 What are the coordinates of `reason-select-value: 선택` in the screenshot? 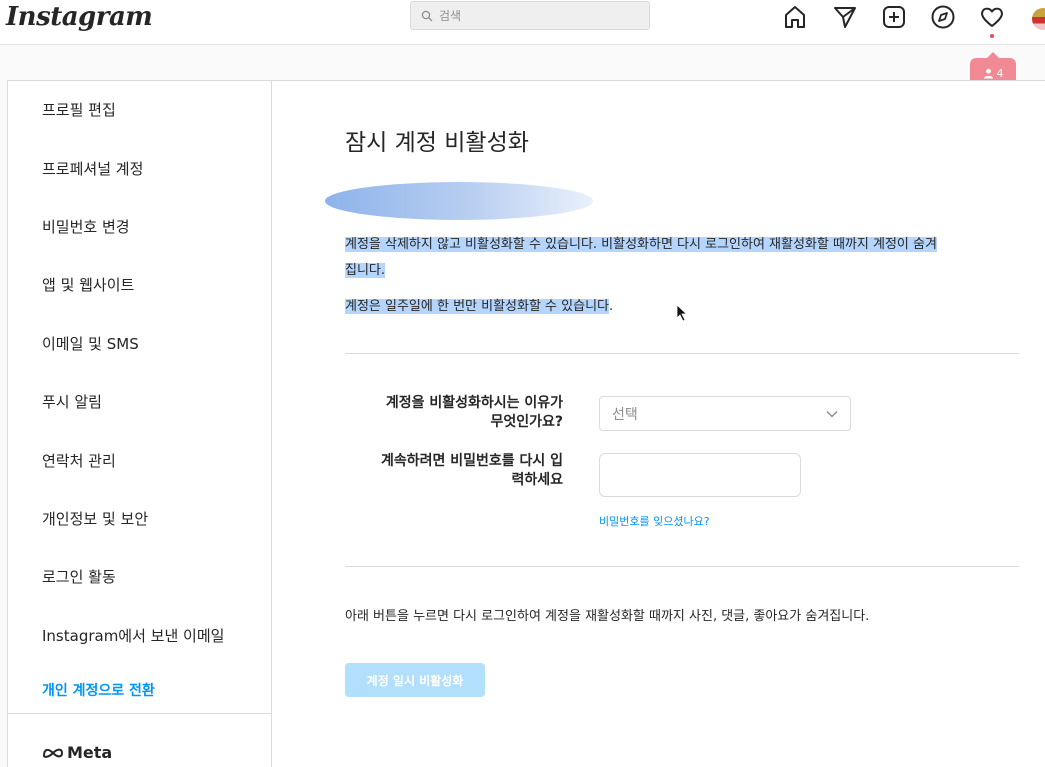 It's located at (625, 414).